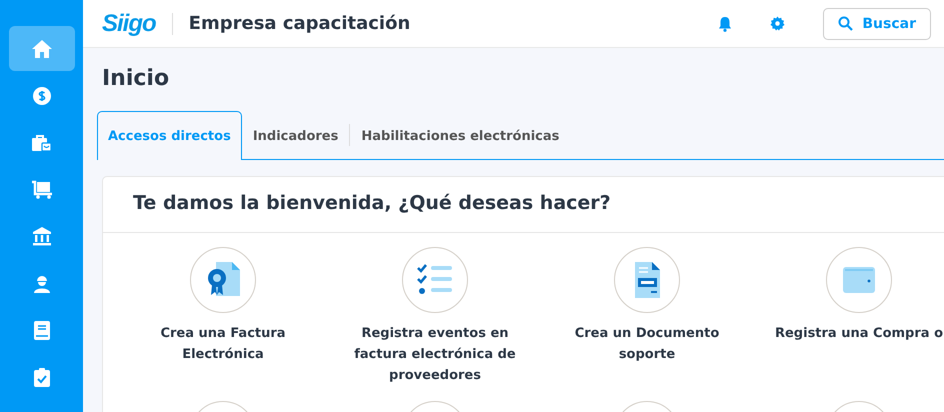  Describe the element at coordinates (647, 344) in the screenshot. I see `shortcut-label: Crea un Documento soporte` at that location.